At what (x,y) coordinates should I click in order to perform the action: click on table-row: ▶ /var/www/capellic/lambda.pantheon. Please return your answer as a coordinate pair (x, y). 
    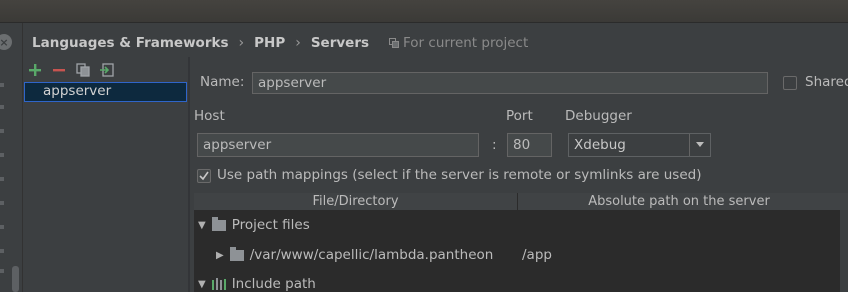
    Looking at the image, I should click on (355, 254).